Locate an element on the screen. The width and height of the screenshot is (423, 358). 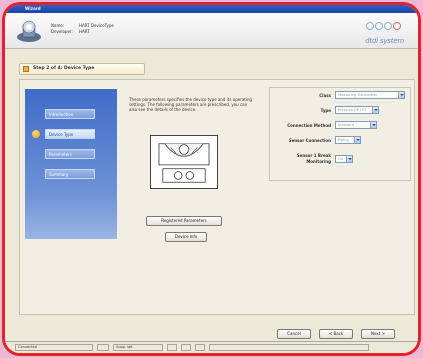
sidebar-item-device-type: Device Type is located at coordinates (70, 134).